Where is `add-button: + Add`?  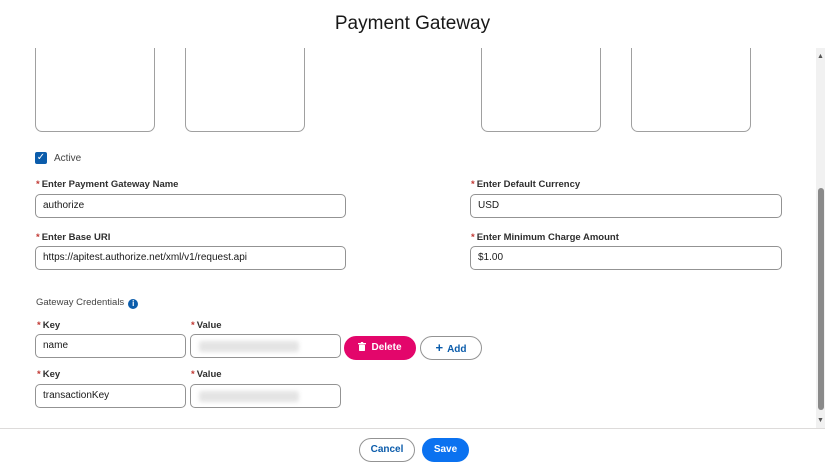 add-button: + Add is located at coordinates (451, 348).